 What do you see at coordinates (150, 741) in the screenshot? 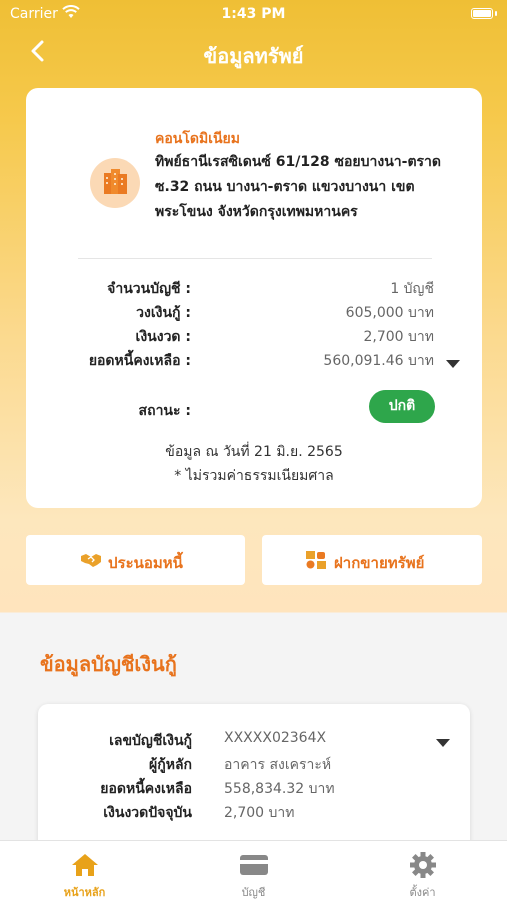
I see `row-label: เลขบัญชีเงินกู้` at bounding box center [150, 741].